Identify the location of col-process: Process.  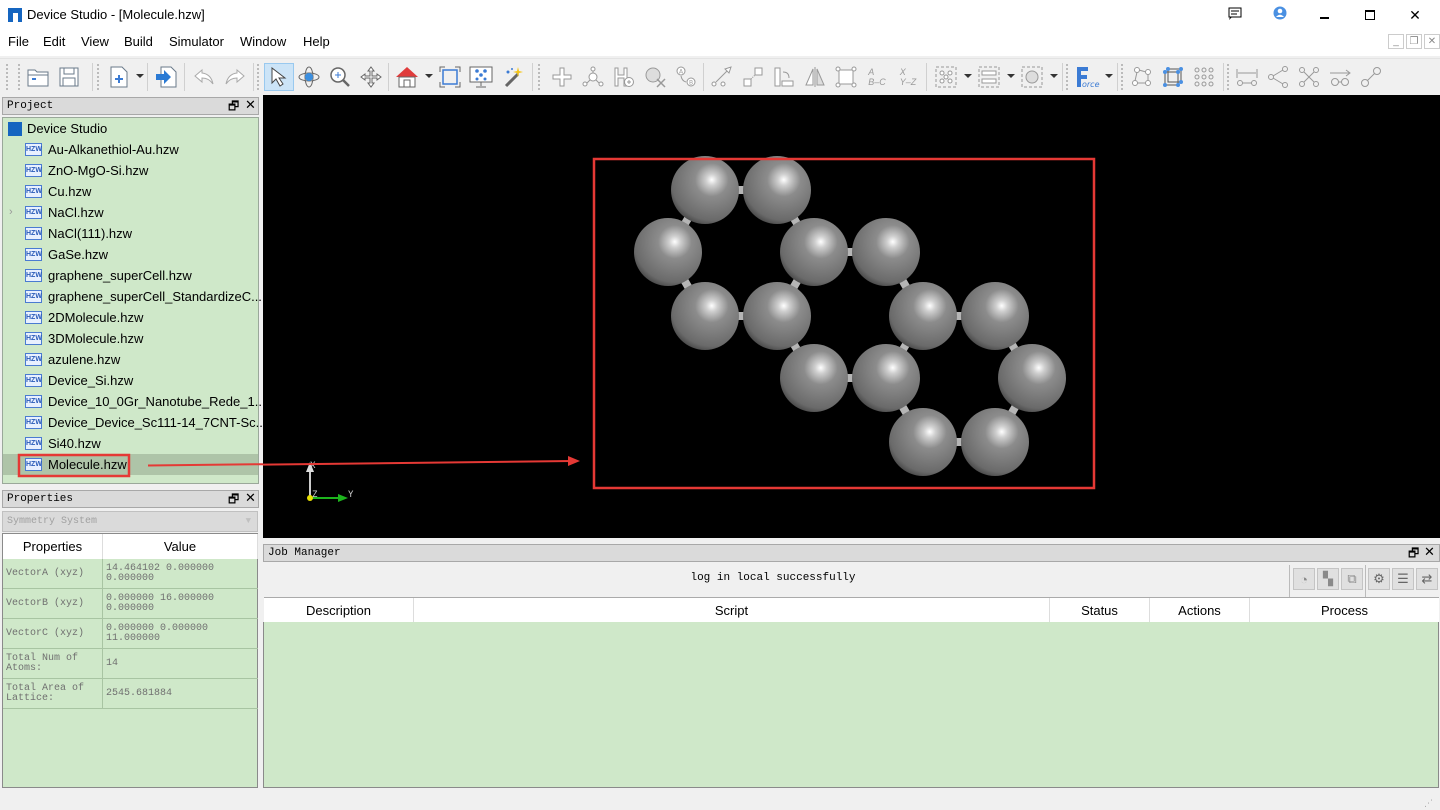
(1344, 610).